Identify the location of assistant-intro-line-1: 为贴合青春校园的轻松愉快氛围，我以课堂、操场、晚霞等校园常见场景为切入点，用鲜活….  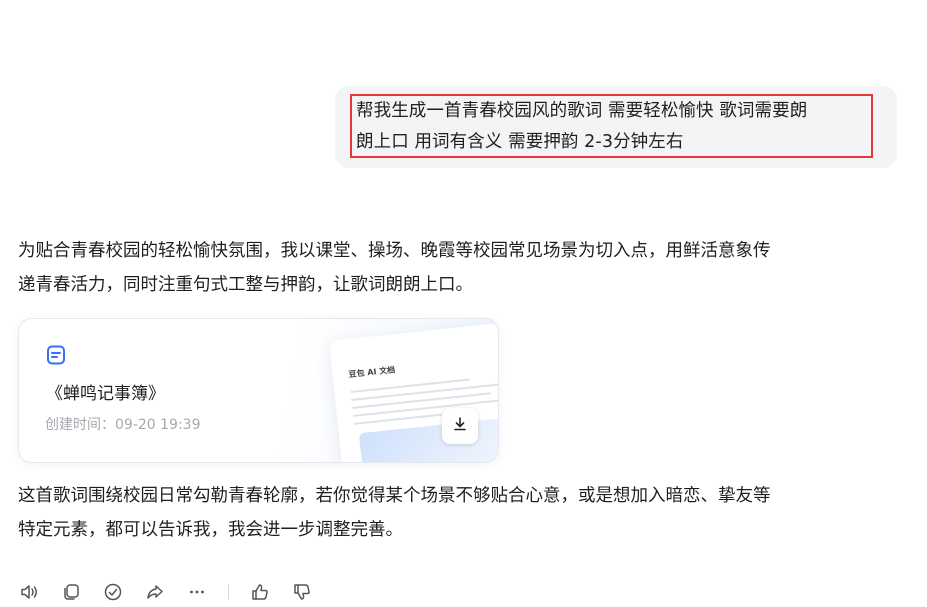
(394, 251).